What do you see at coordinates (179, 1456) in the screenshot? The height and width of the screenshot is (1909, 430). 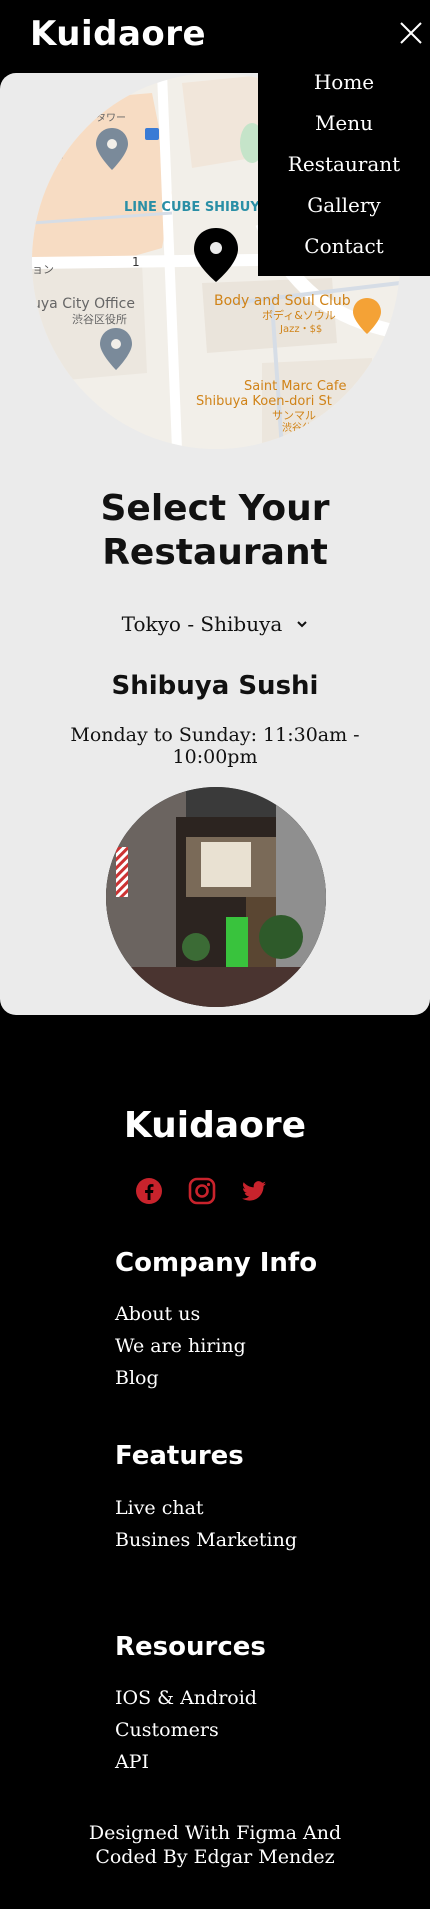 I see `features-title: Features` at bounding box center [179, 1456].